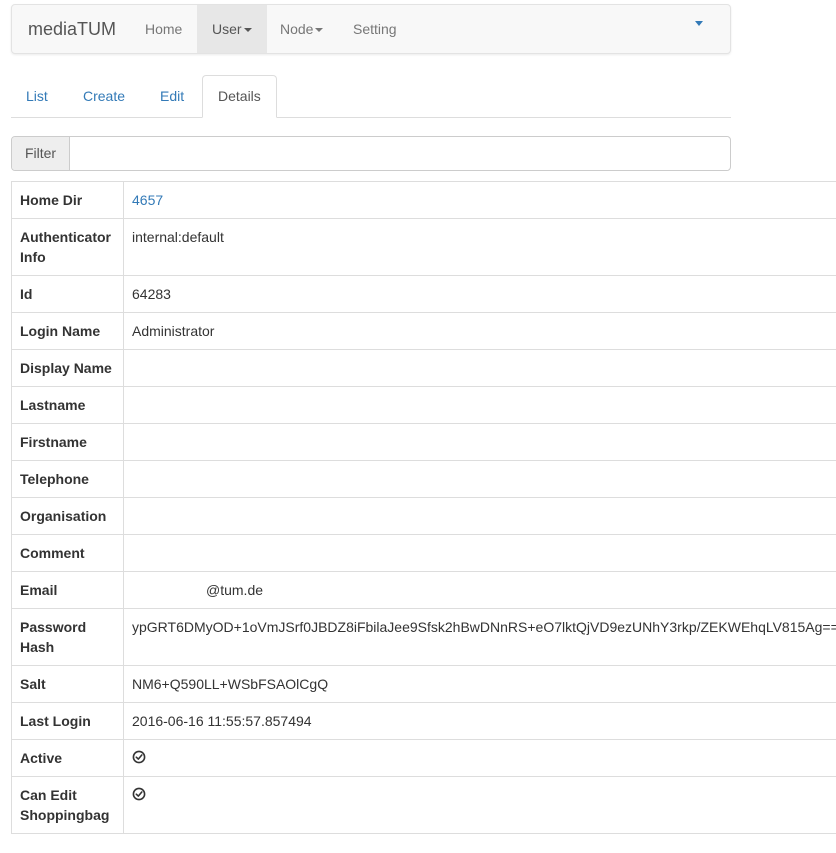 This screenshot has height=853, width=836. I want to click on detail-value: NM6+Q590LL+WSbFSAOlCgQ, so click(479, 684).